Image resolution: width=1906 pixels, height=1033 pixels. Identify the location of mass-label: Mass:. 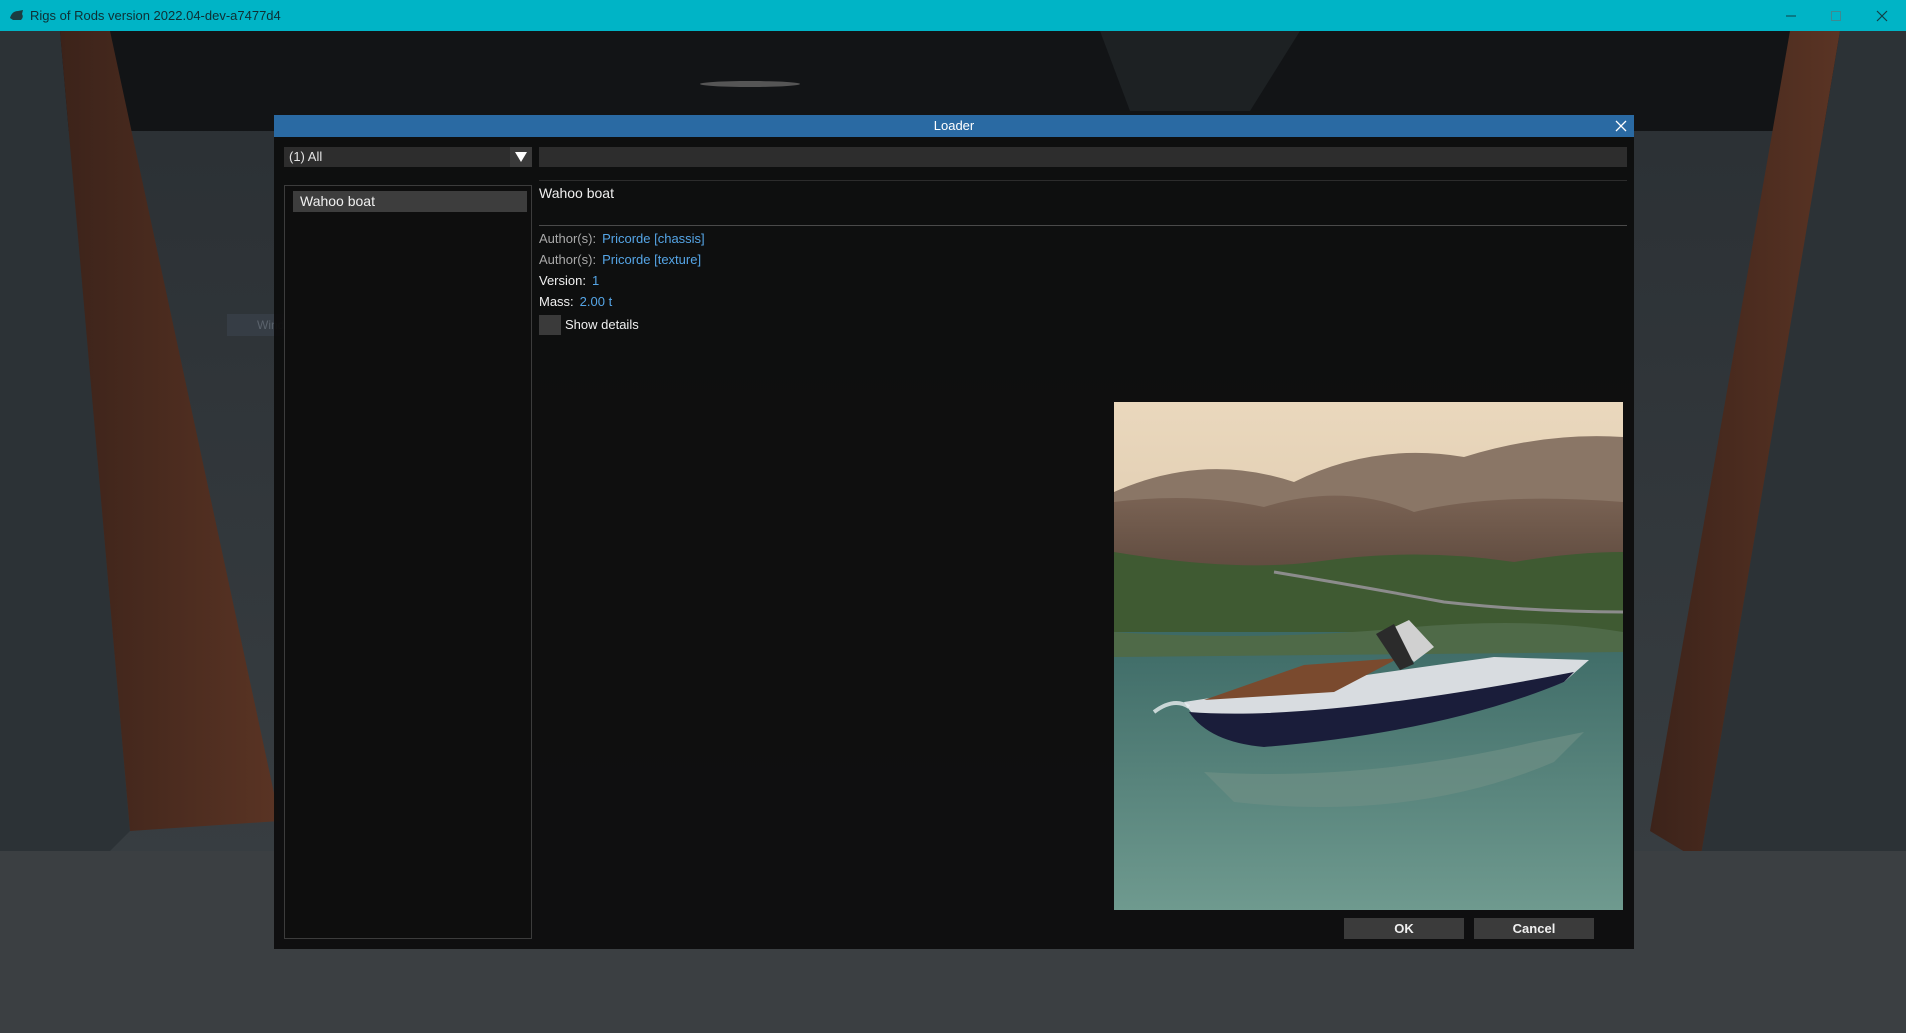
(556, 301).